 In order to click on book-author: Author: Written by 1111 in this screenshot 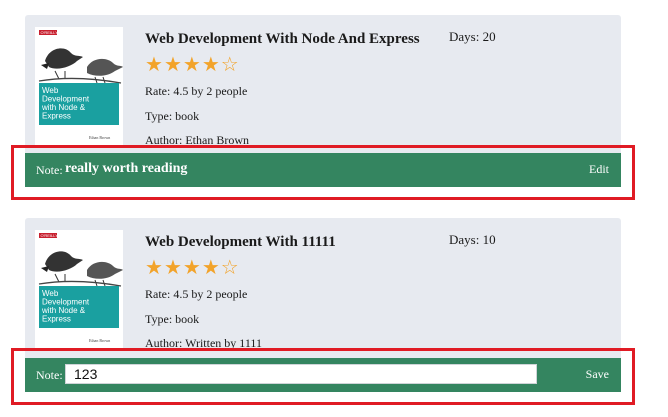, I will do `click(203, 343)`.